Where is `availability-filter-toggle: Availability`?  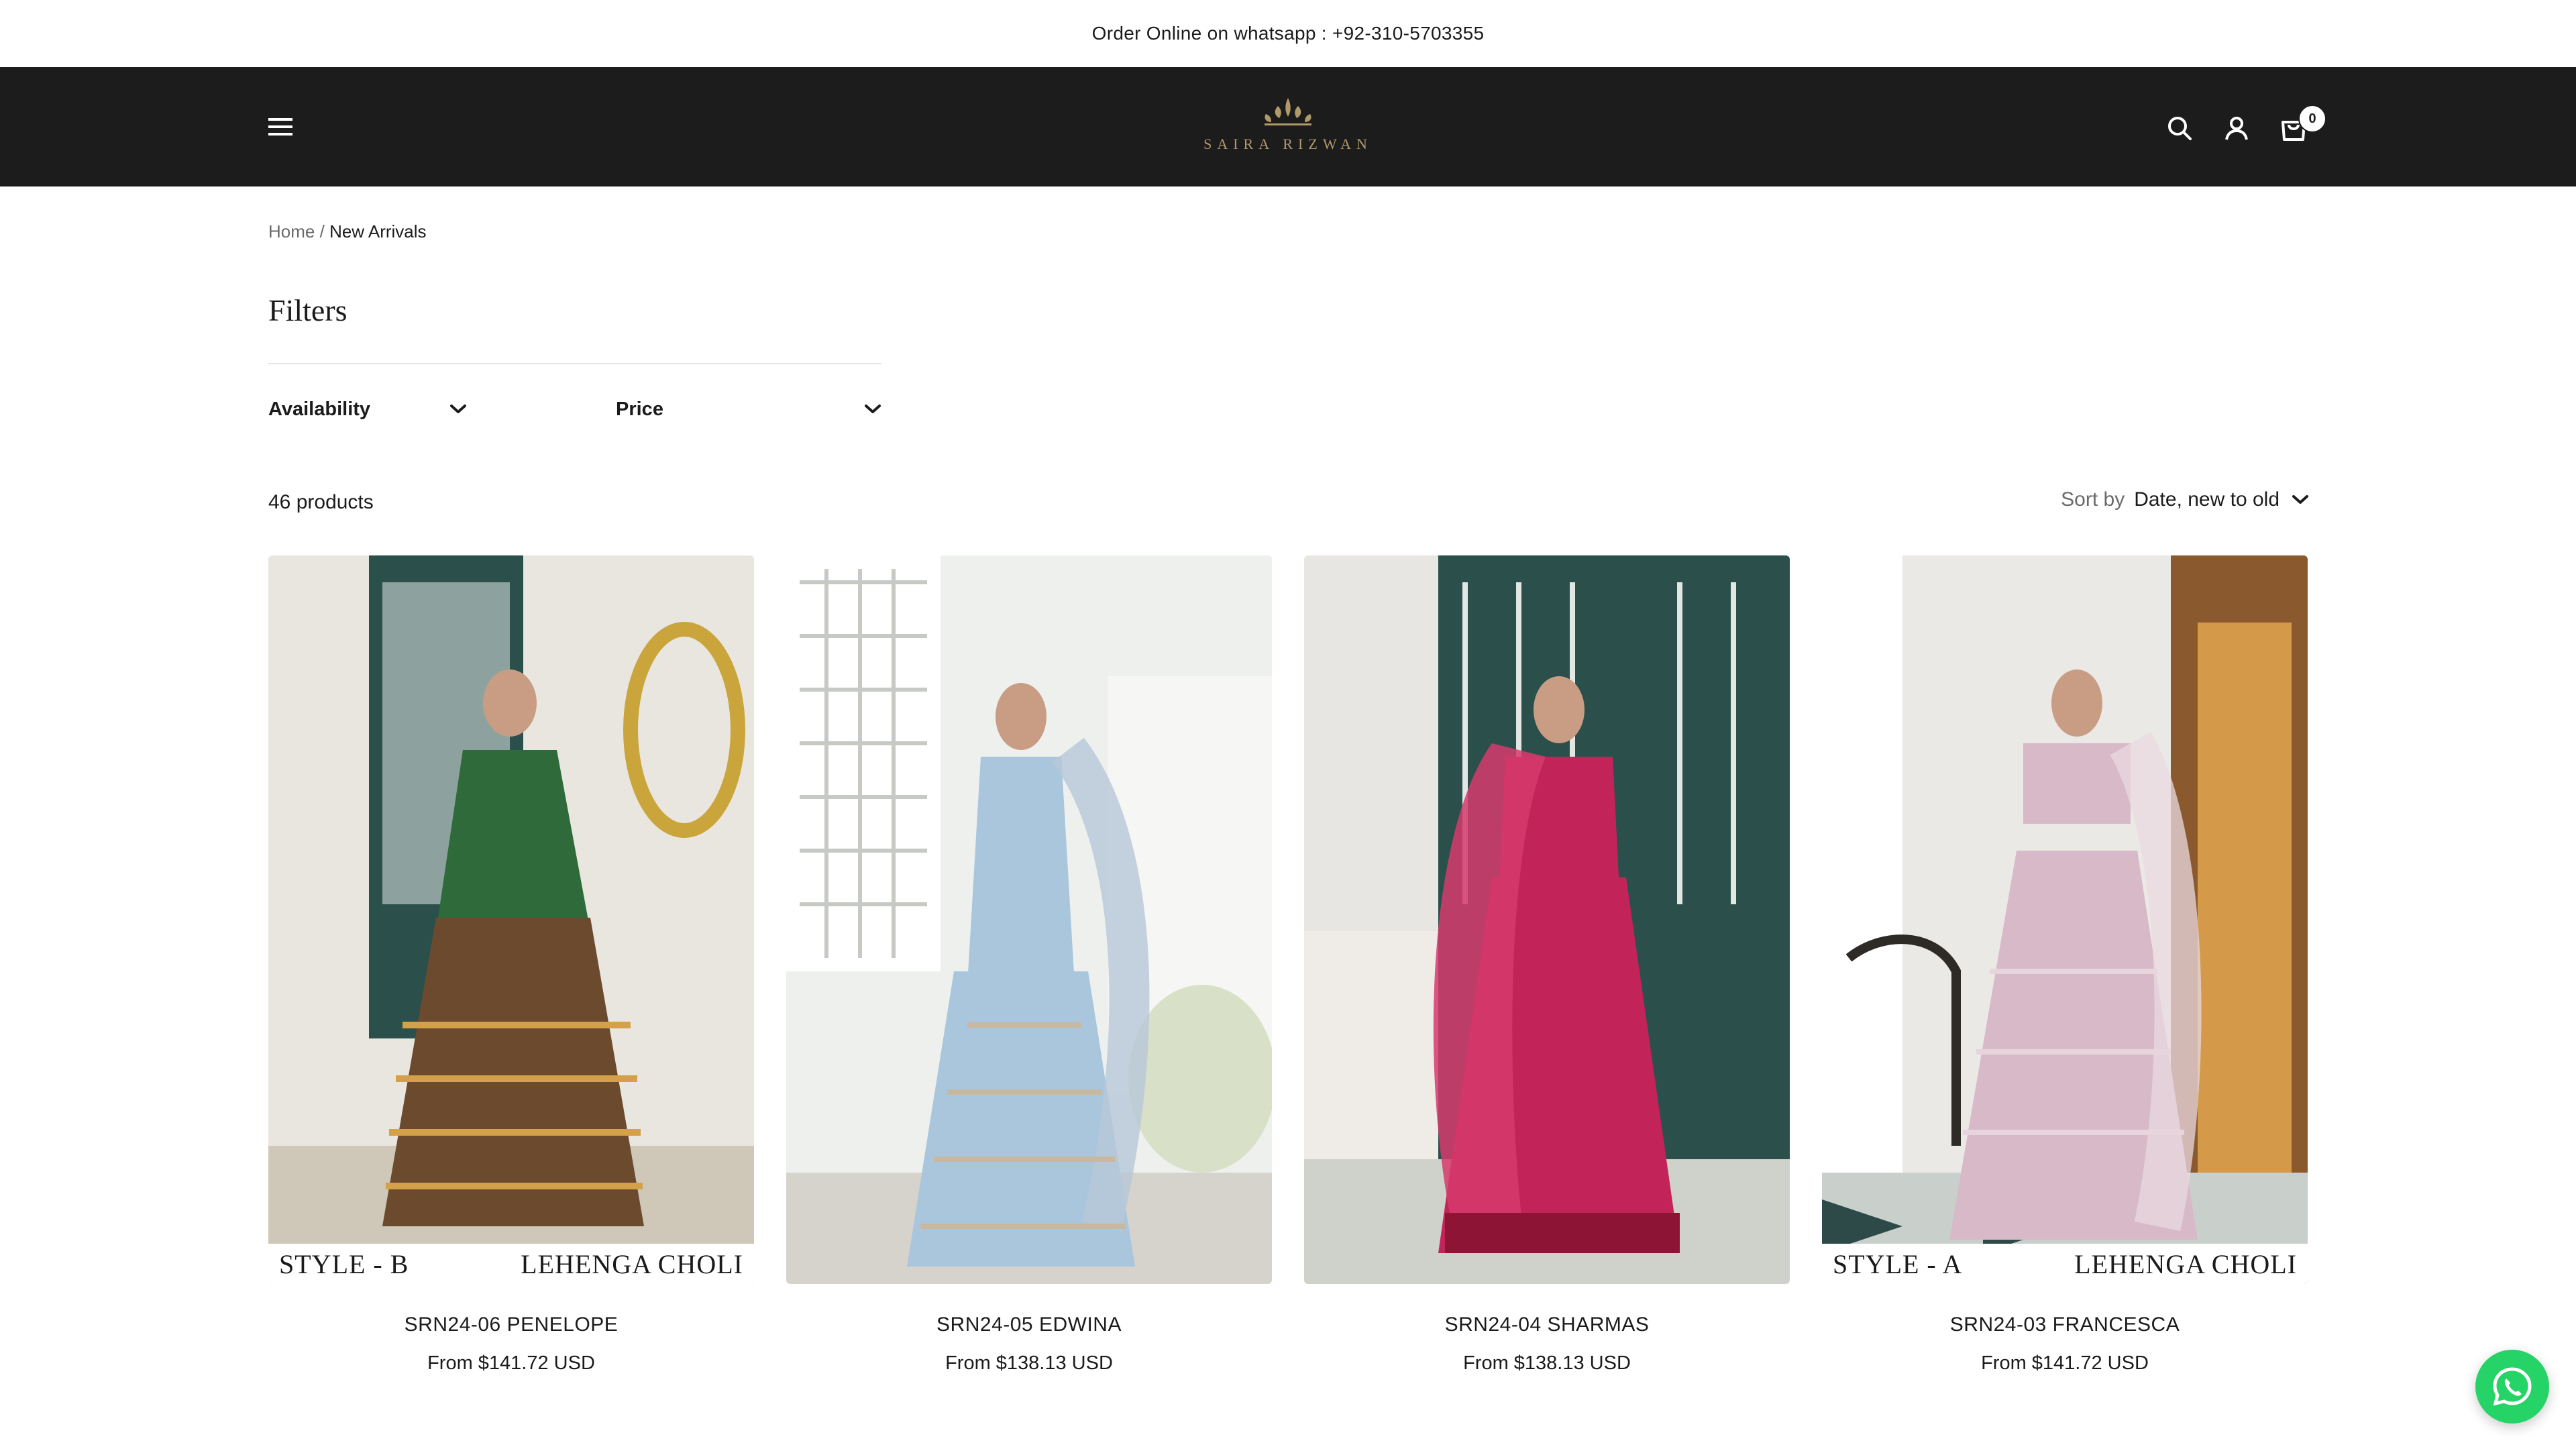 availability-filter-toggle: Availability is located at coordinates (367, 409).